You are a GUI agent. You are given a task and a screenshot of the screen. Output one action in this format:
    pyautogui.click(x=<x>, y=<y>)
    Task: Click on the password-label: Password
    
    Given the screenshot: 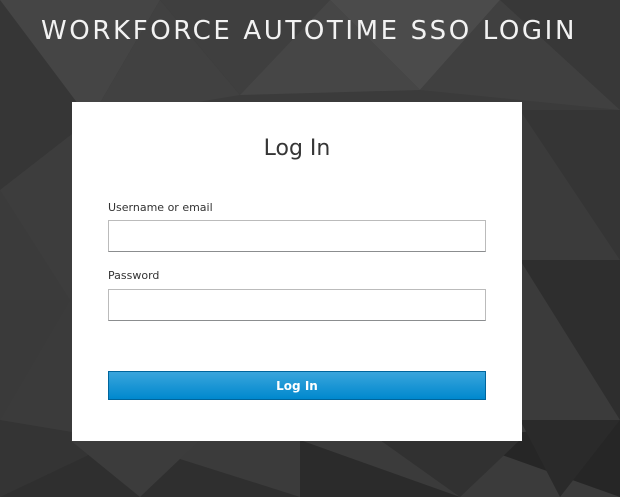 What is the action you would take?
    pyautogui.click(x=134, y=275)
    